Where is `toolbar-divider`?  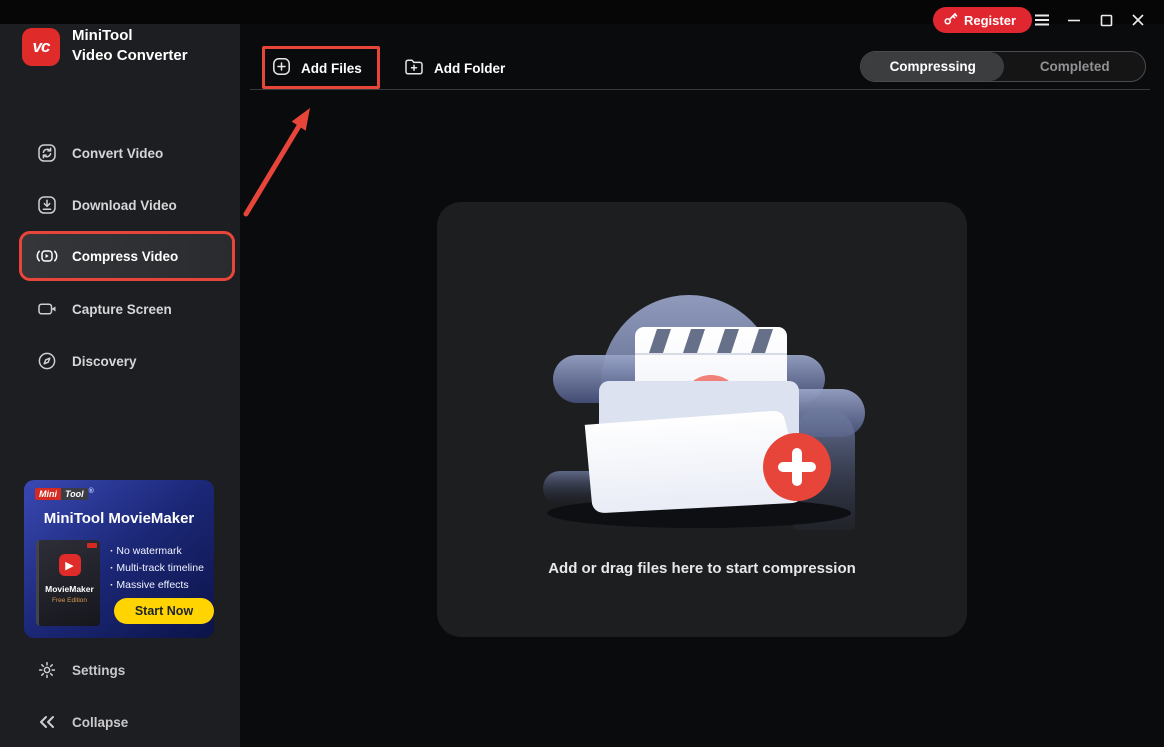
toolbar-divider is located at coordinates (700, 89).